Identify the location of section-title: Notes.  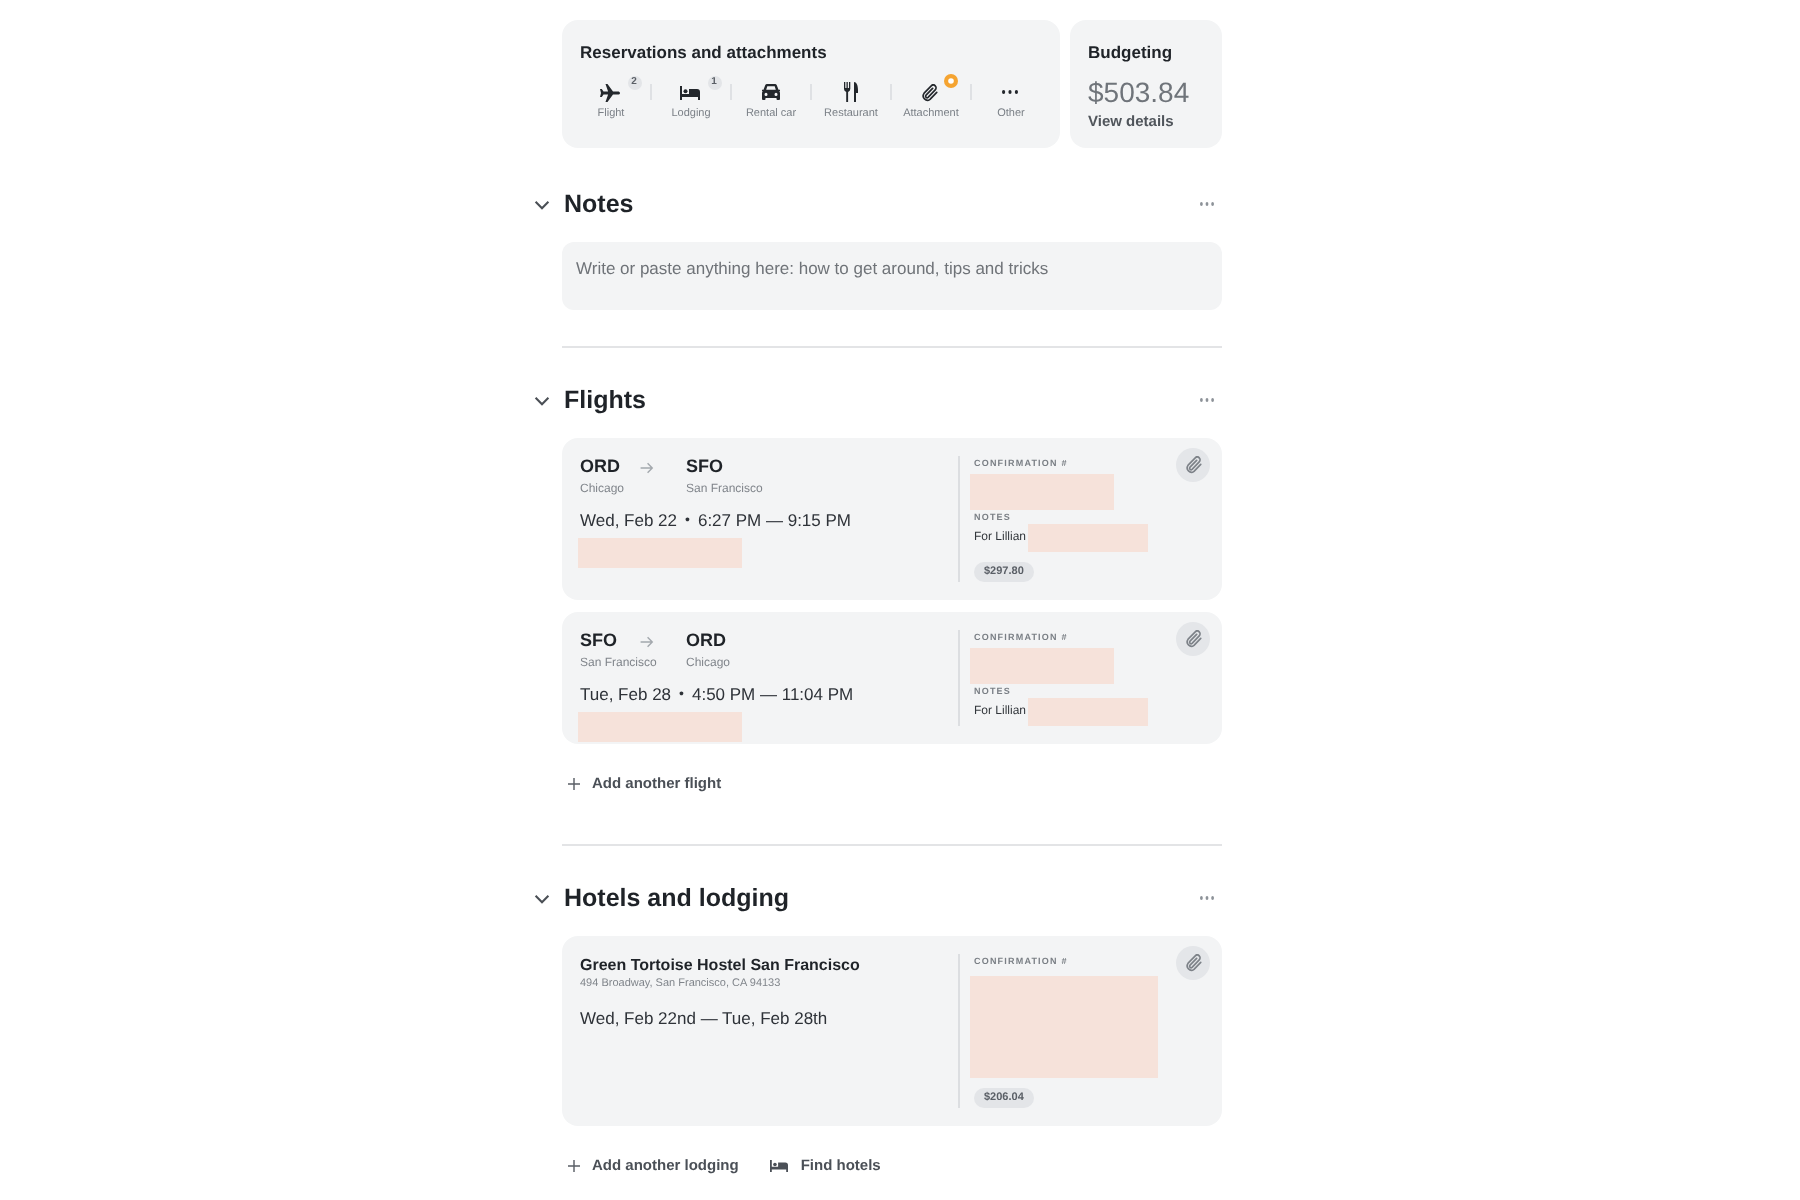
(599, 204).